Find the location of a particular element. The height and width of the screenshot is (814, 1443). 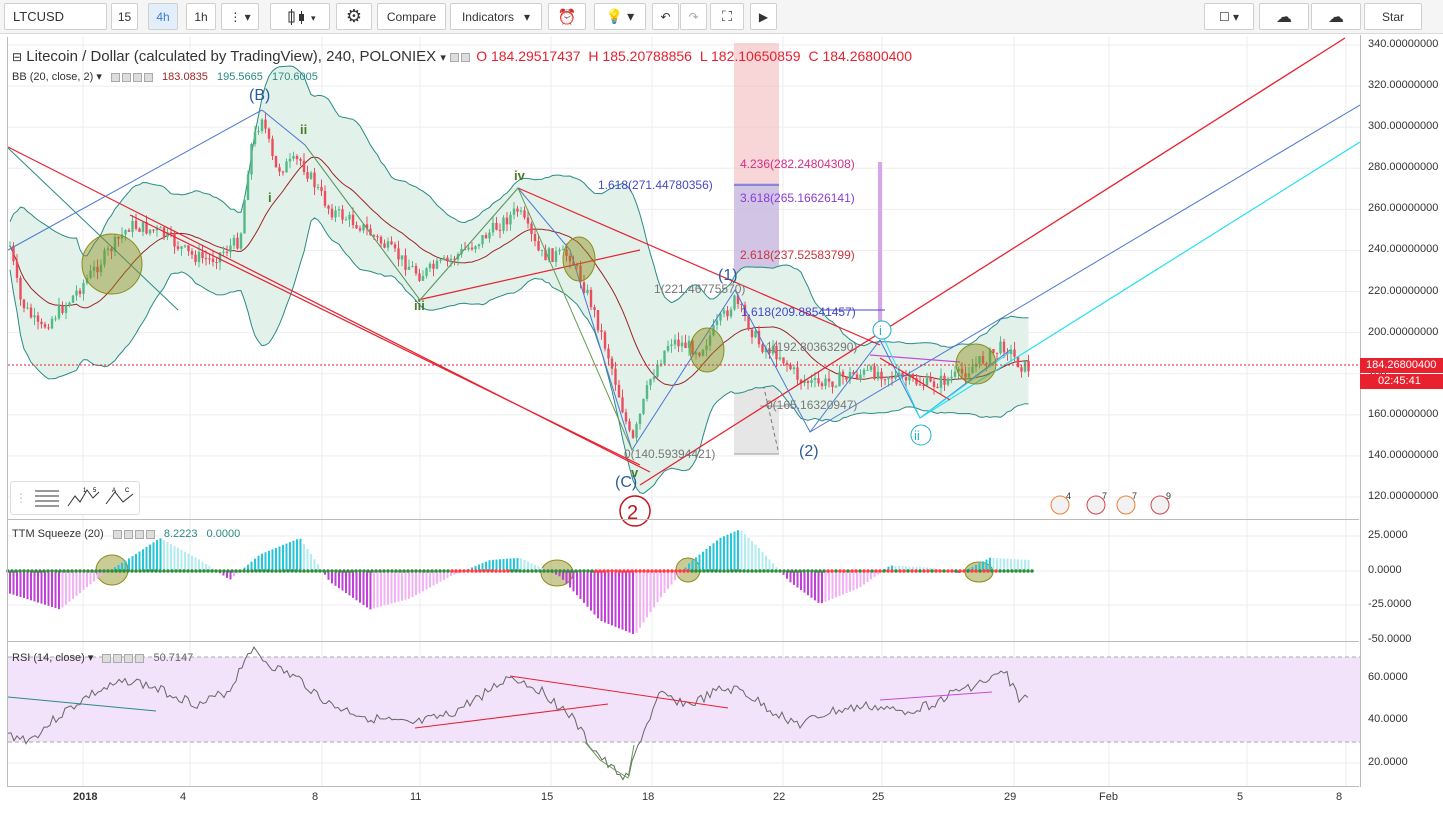

collapse-icon: ⊟ is located at coordinates (17, 57).